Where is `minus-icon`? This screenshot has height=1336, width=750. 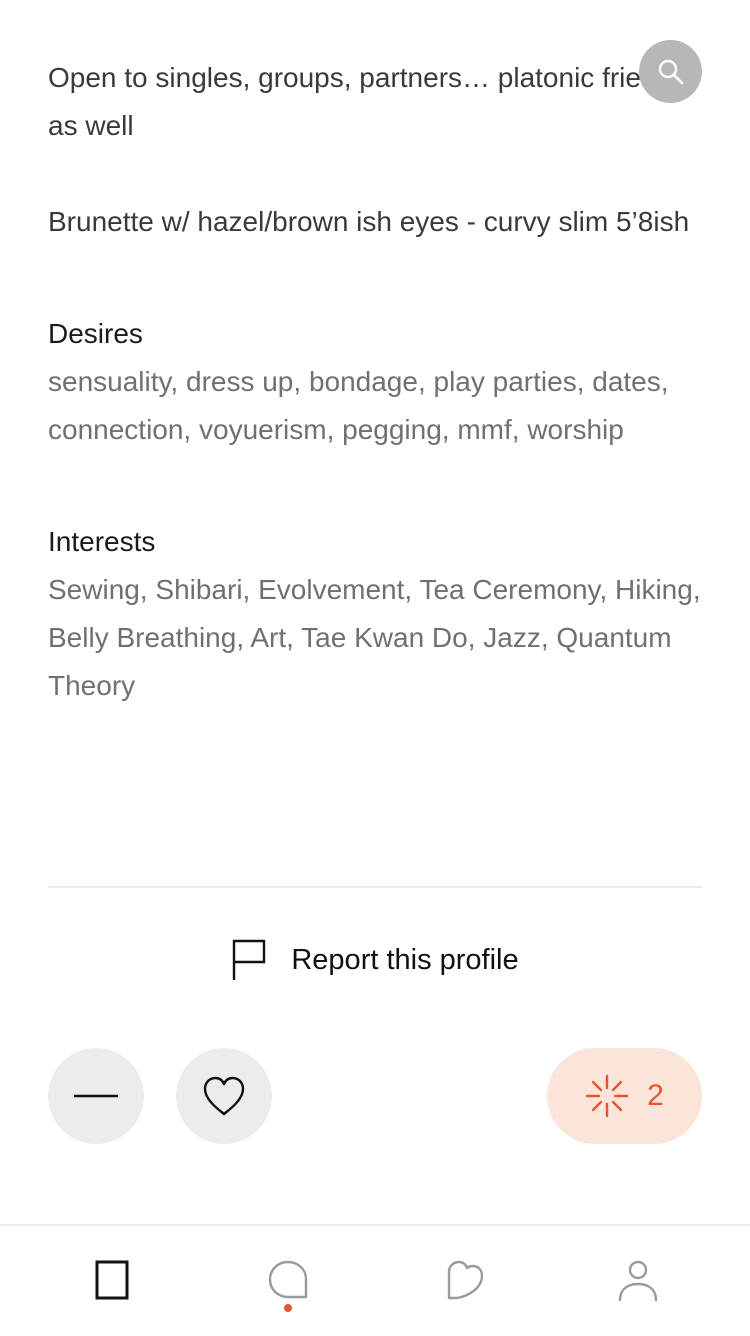
minus-icon is located at coordinates (96, 1096).